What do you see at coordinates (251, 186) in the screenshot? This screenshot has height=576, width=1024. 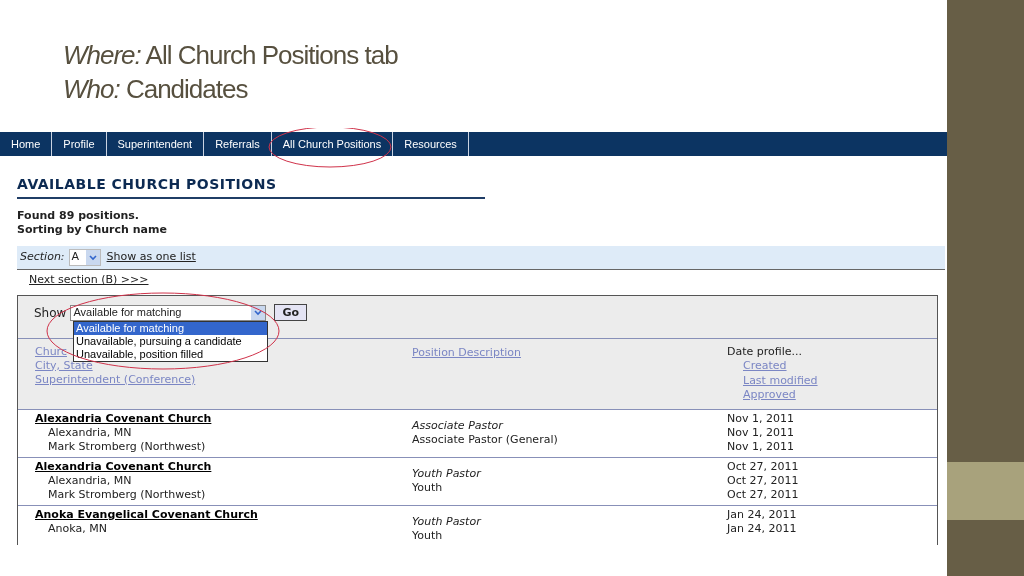 I see `page-heading: AVAILABLE CHURCH POSITIONS` at bounding box center [251, 186].